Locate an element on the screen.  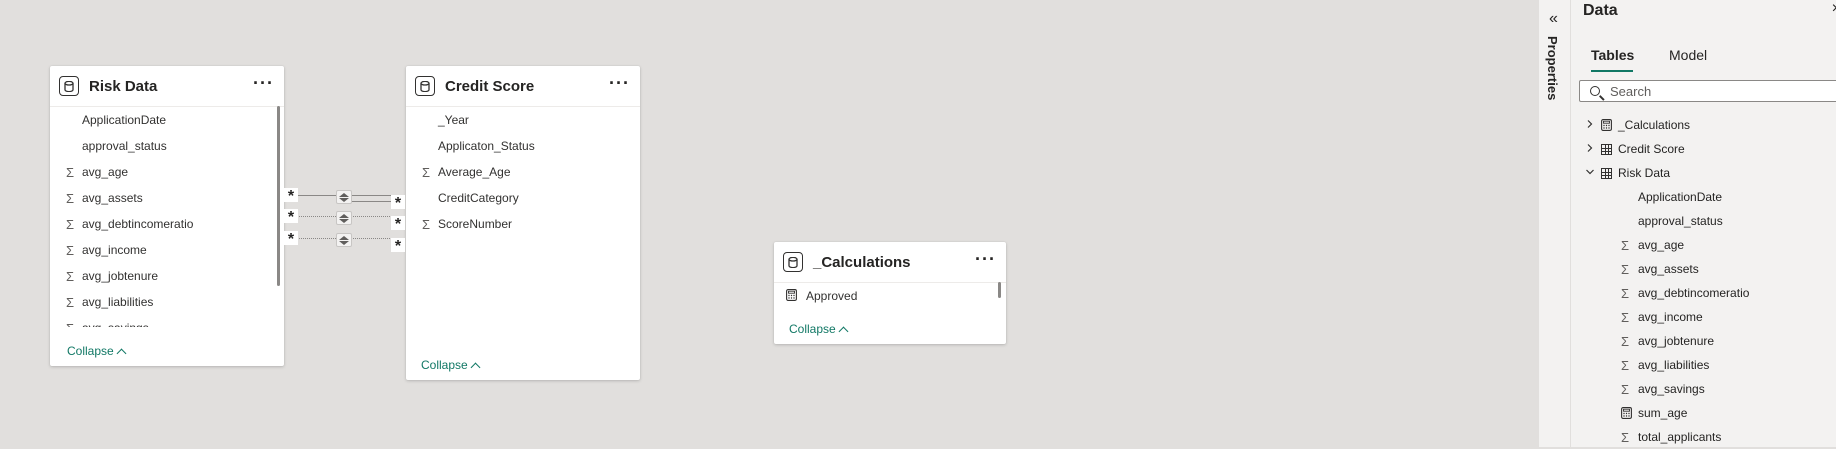
field-label: _Year is located at coordinates (453, 120).